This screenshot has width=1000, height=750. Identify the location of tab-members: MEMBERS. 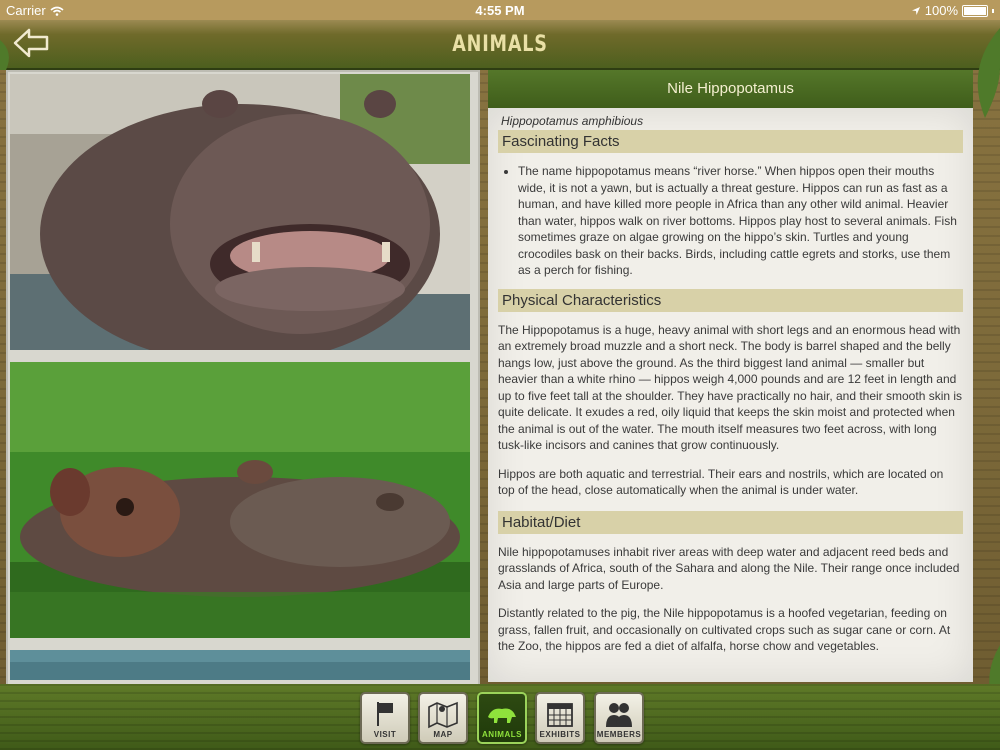
(619, 718).